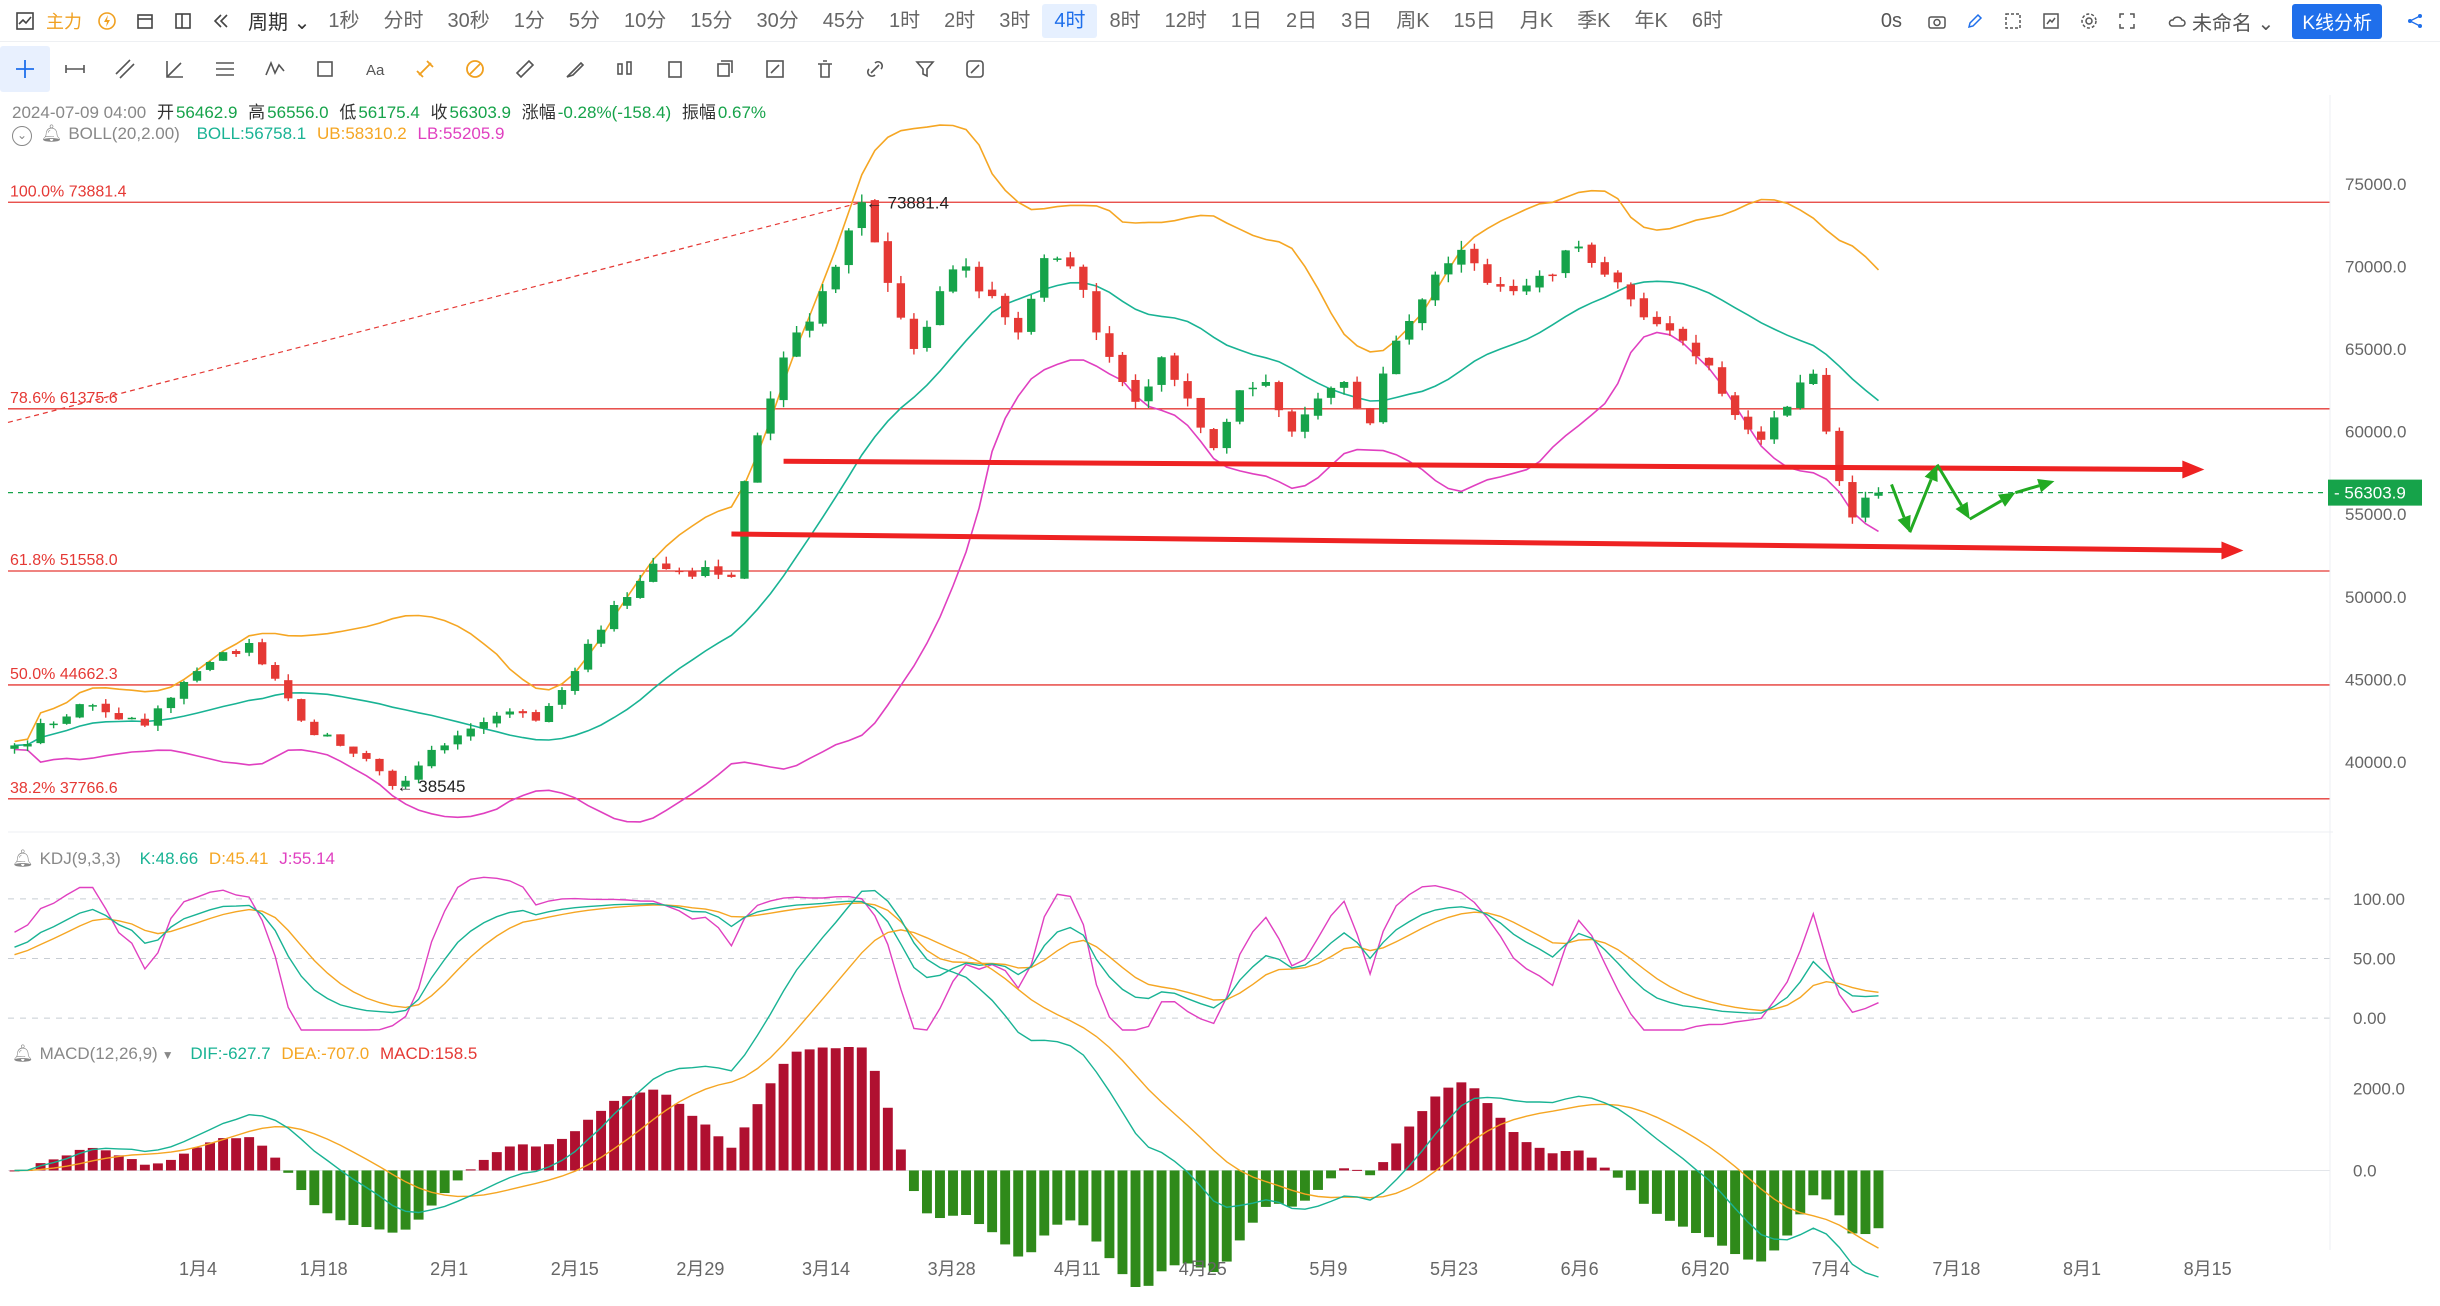 This screenshot has width=2440, height=1306. Describe the element at coordinates (625, 69) in the screenshot. I see `candles-icon` at that location.